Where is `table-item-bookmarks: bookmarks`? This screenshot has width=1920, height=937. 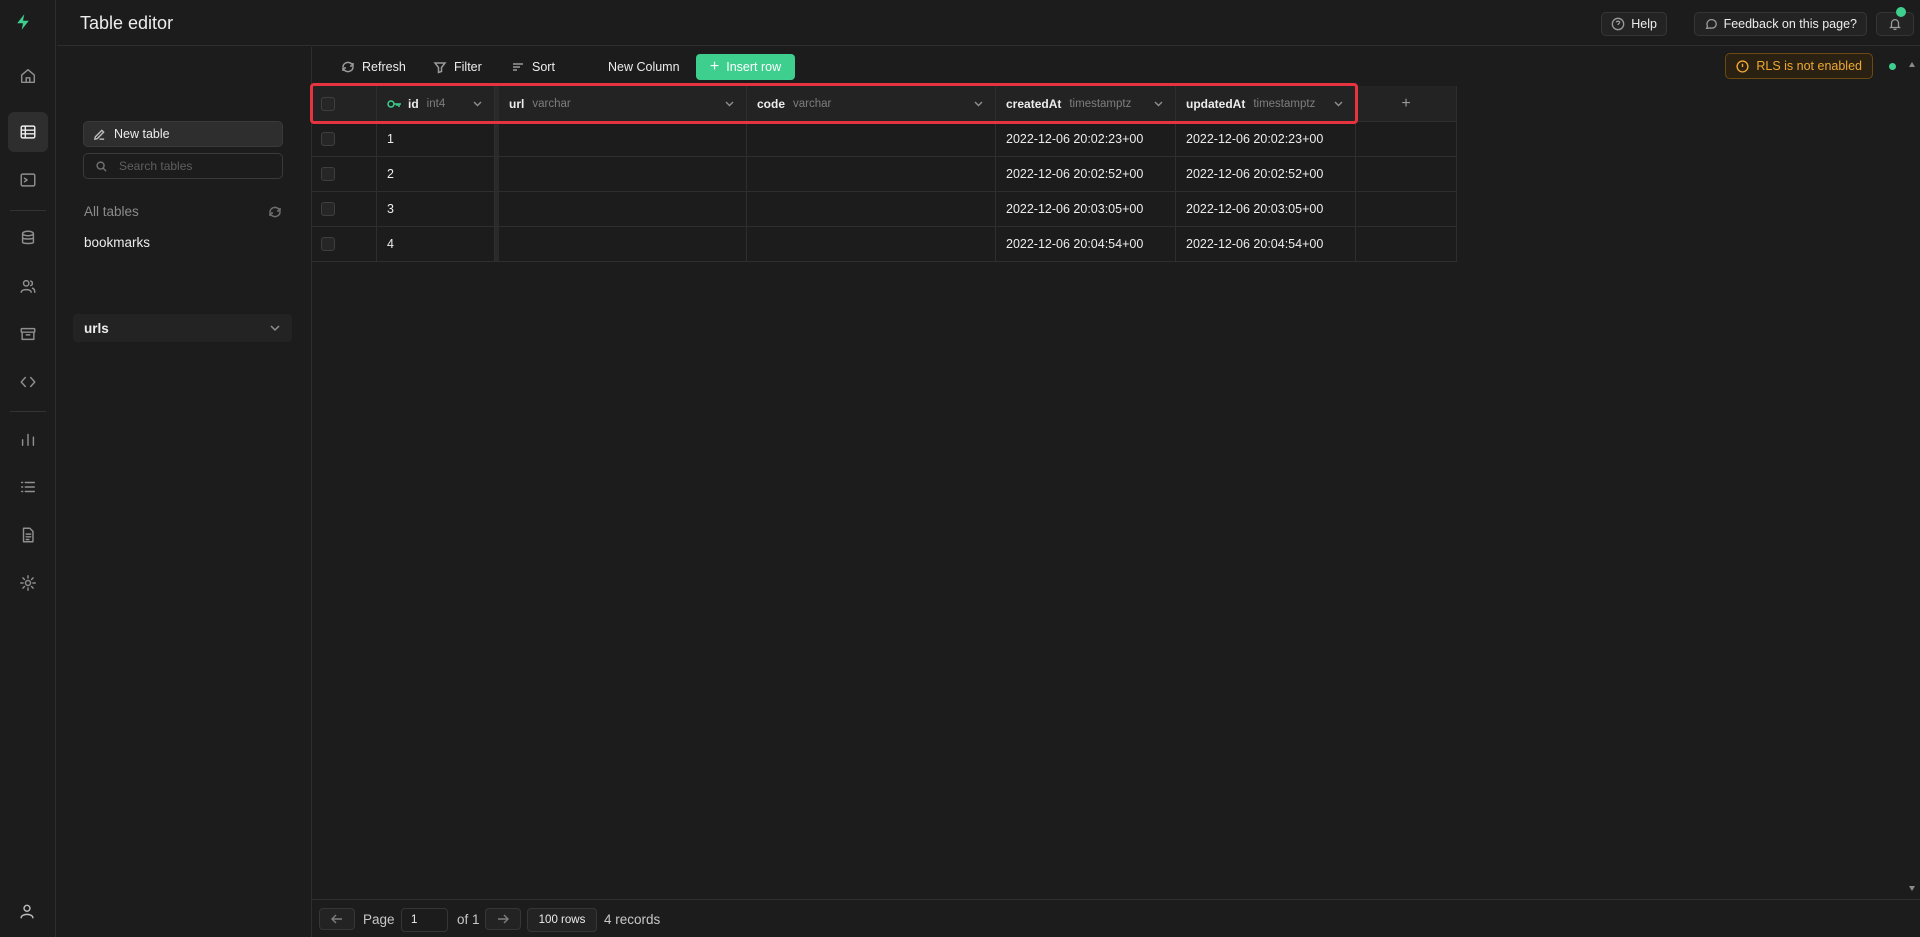 table-item-bookmarks: bookmarks is located at coordinates (117, 242).